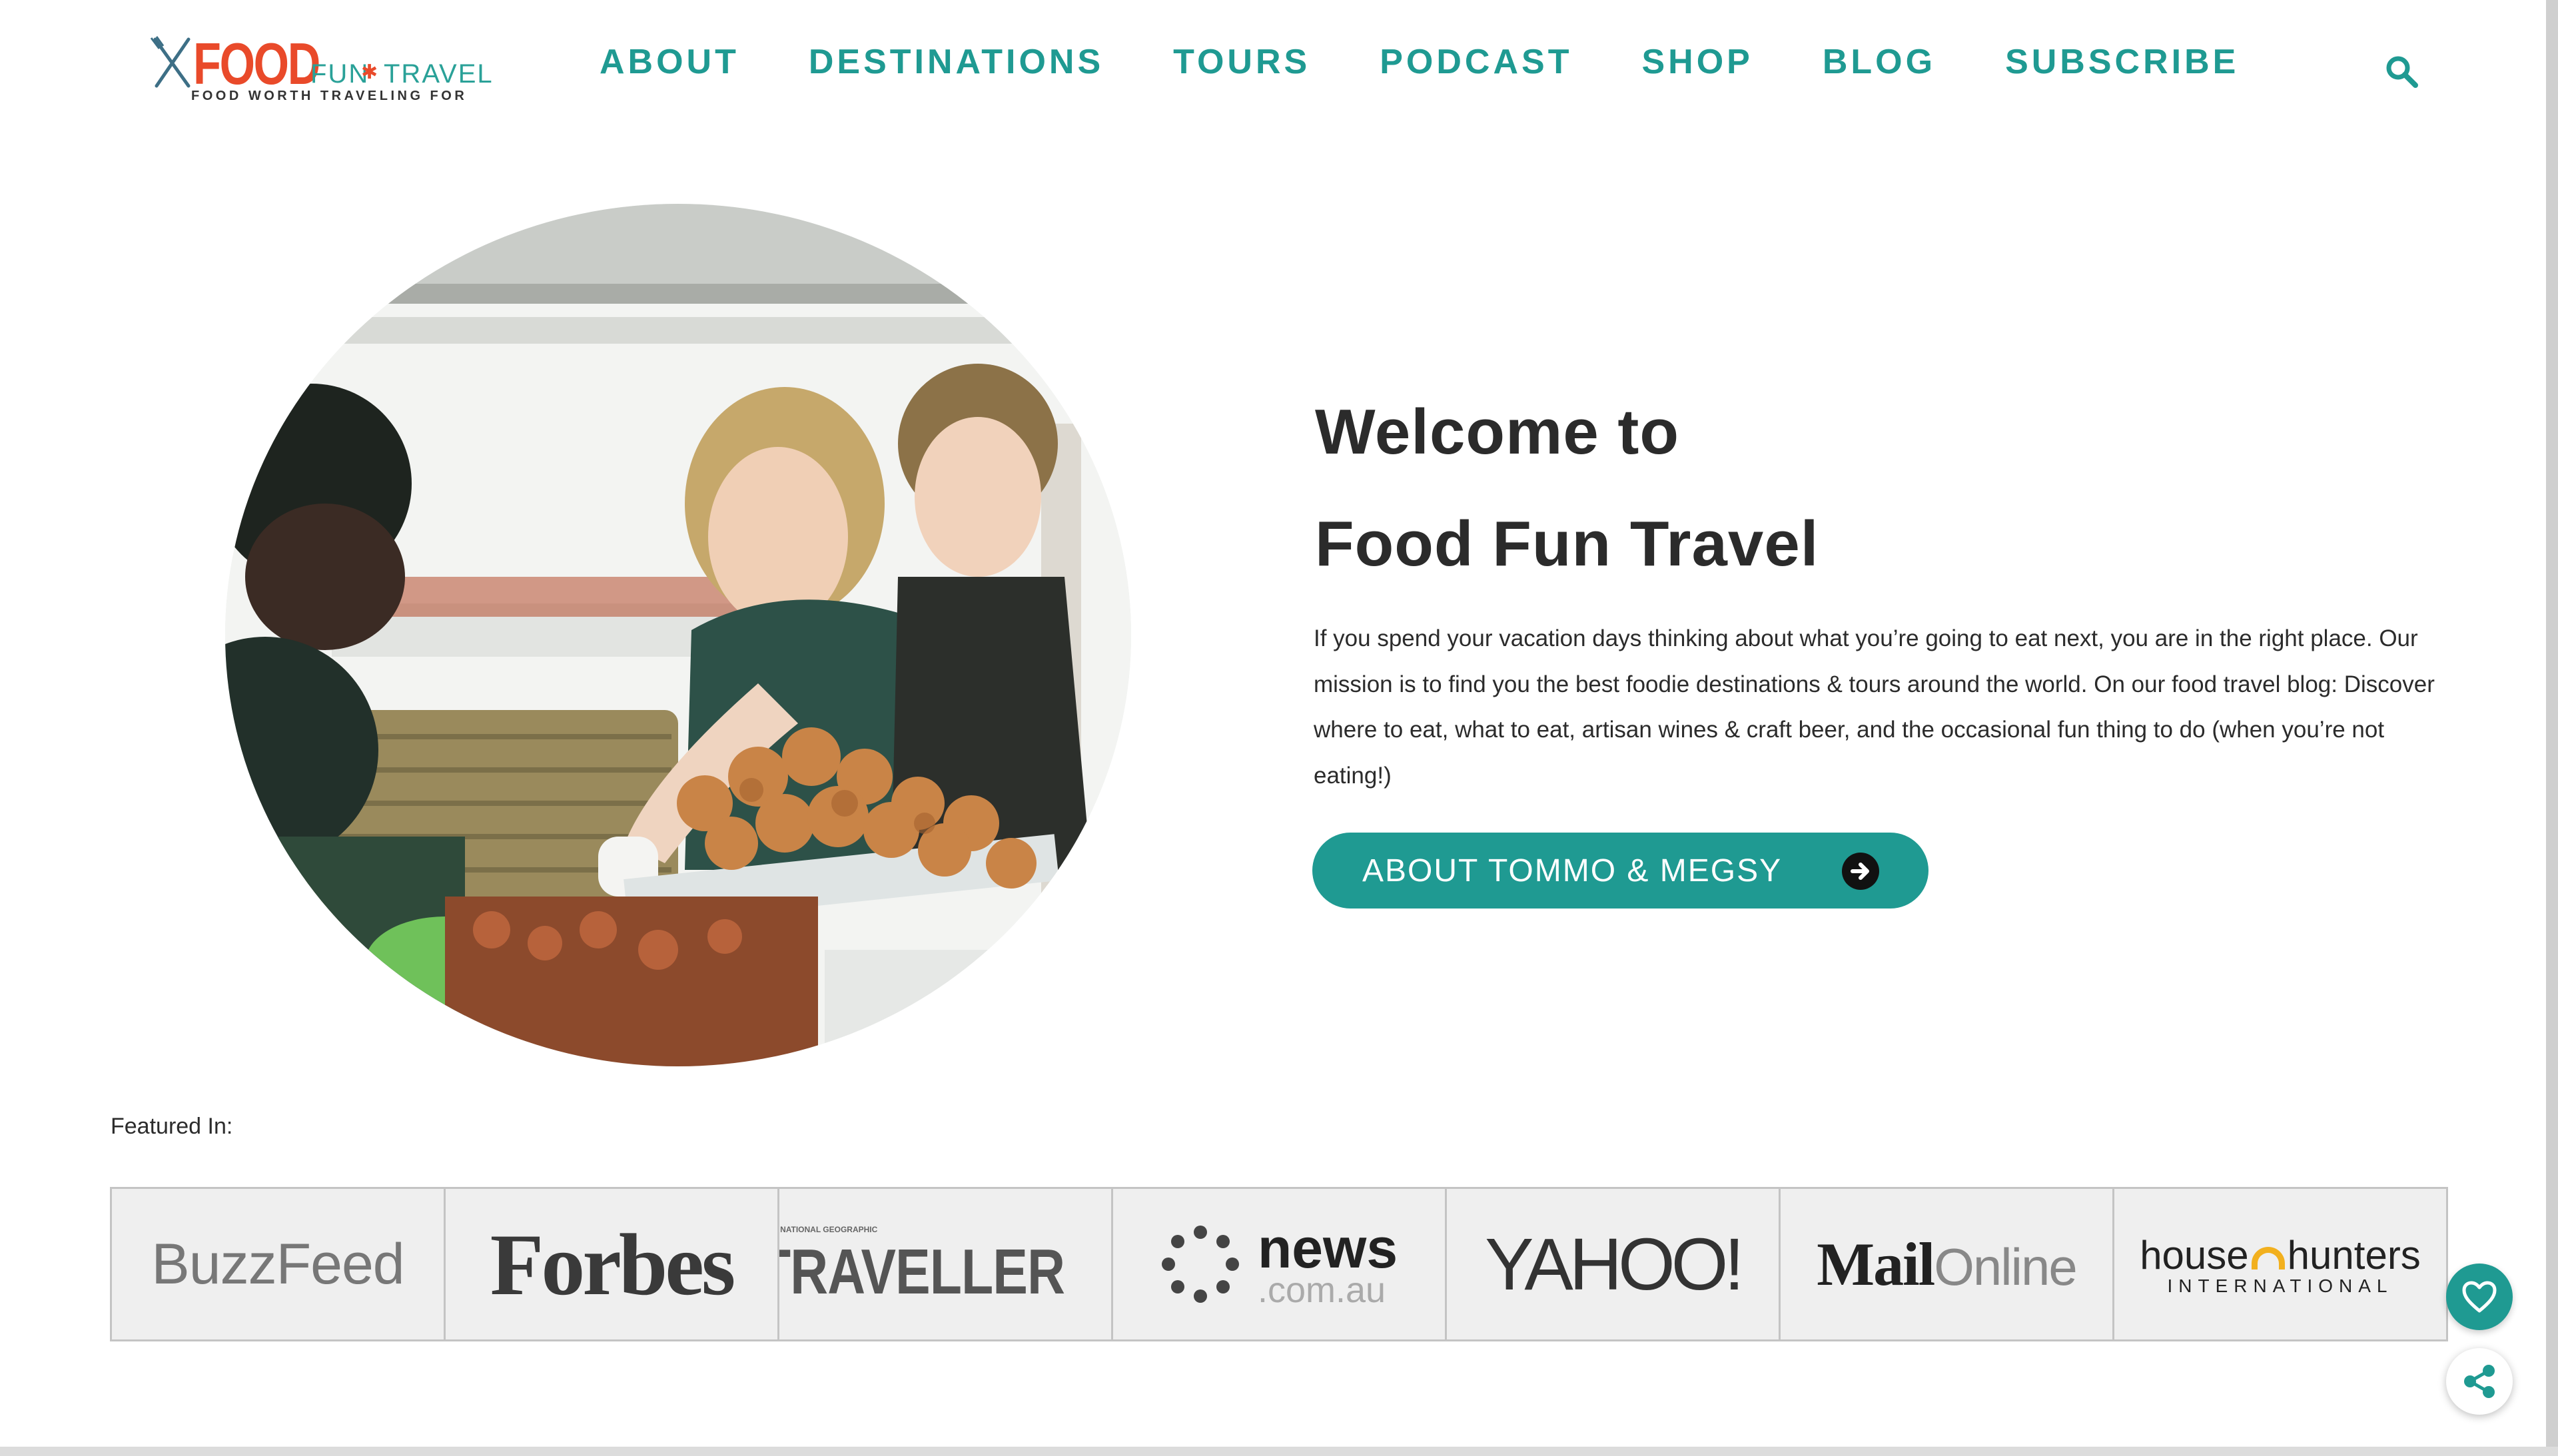 This screenshot has width=2558, height=1456. Describe the element at coordinates (329, 96) in the screenshot. I see `logo-tagline: FOOD WORTH TRAVELING FOR` at that location.